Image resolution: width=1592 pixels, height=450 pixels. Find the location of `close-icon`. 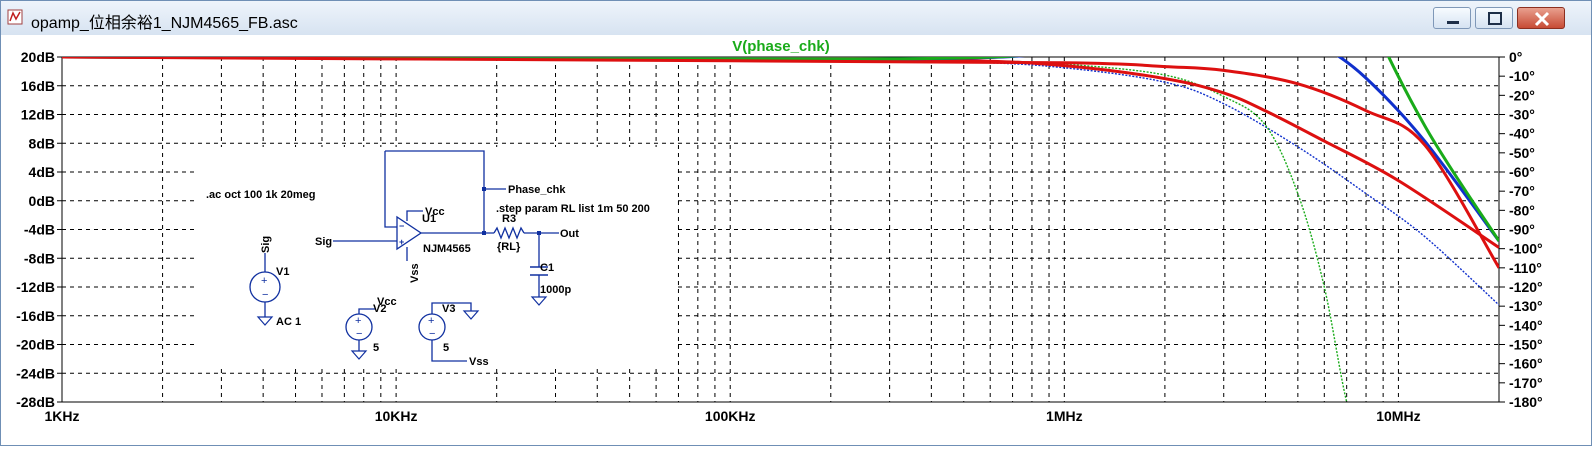

close-icon is located at coordinates (1542, 19).